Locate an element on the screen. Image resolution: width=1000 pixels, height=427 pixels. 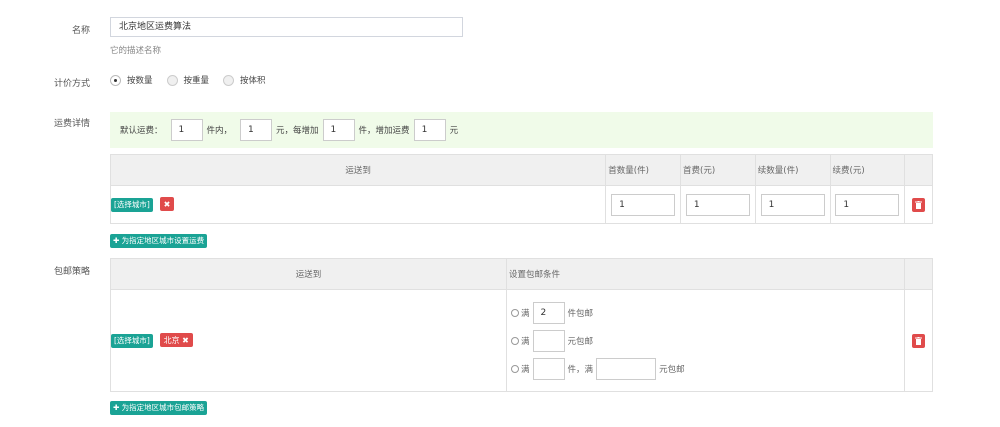
first-fee-cell: 1 is located at coordinates (718, 204).